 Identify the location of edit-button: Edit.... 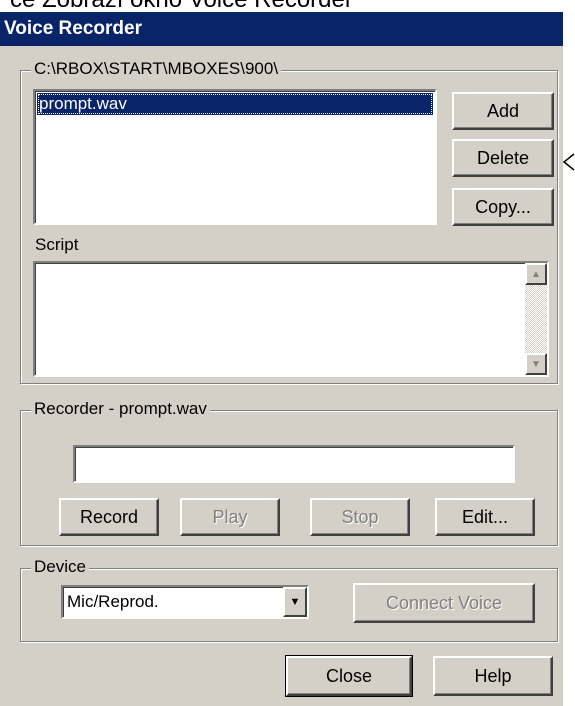
(485, 517).